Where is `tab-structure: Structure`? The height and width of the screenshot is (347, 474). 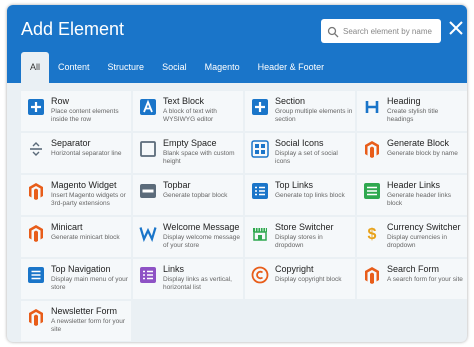 tab-structure: Structure is located at coordinates (126, 67).